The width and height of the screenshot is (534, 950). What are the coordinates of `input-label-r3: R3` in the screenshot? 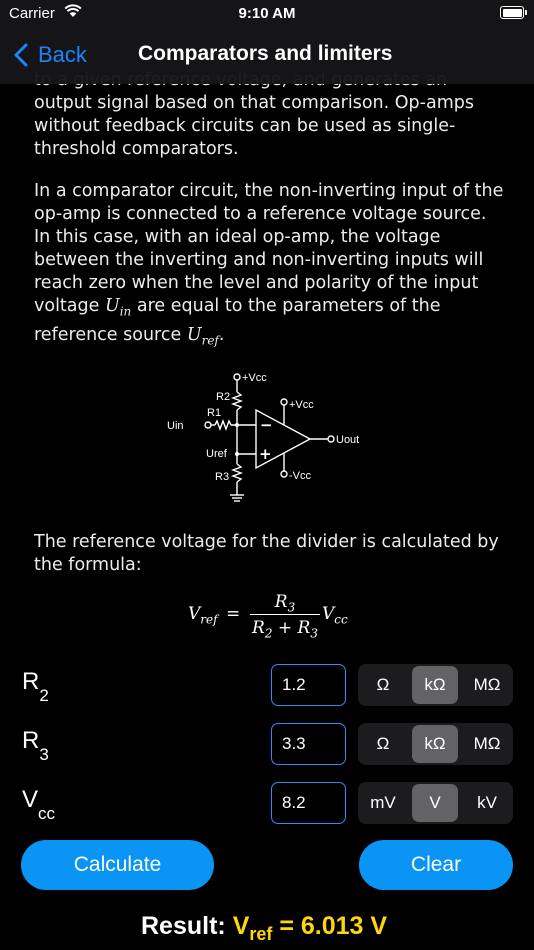 It's located at (35, 745).